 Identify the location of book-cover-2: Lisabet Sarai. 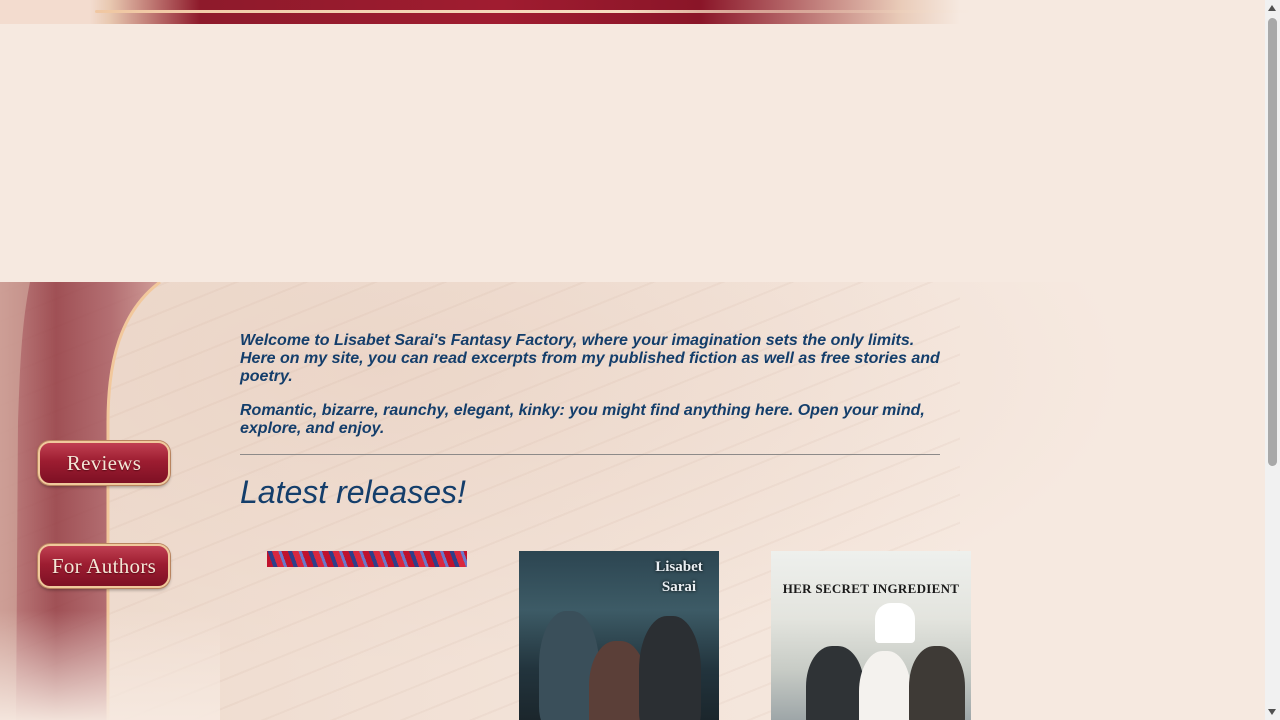
(619, 635).